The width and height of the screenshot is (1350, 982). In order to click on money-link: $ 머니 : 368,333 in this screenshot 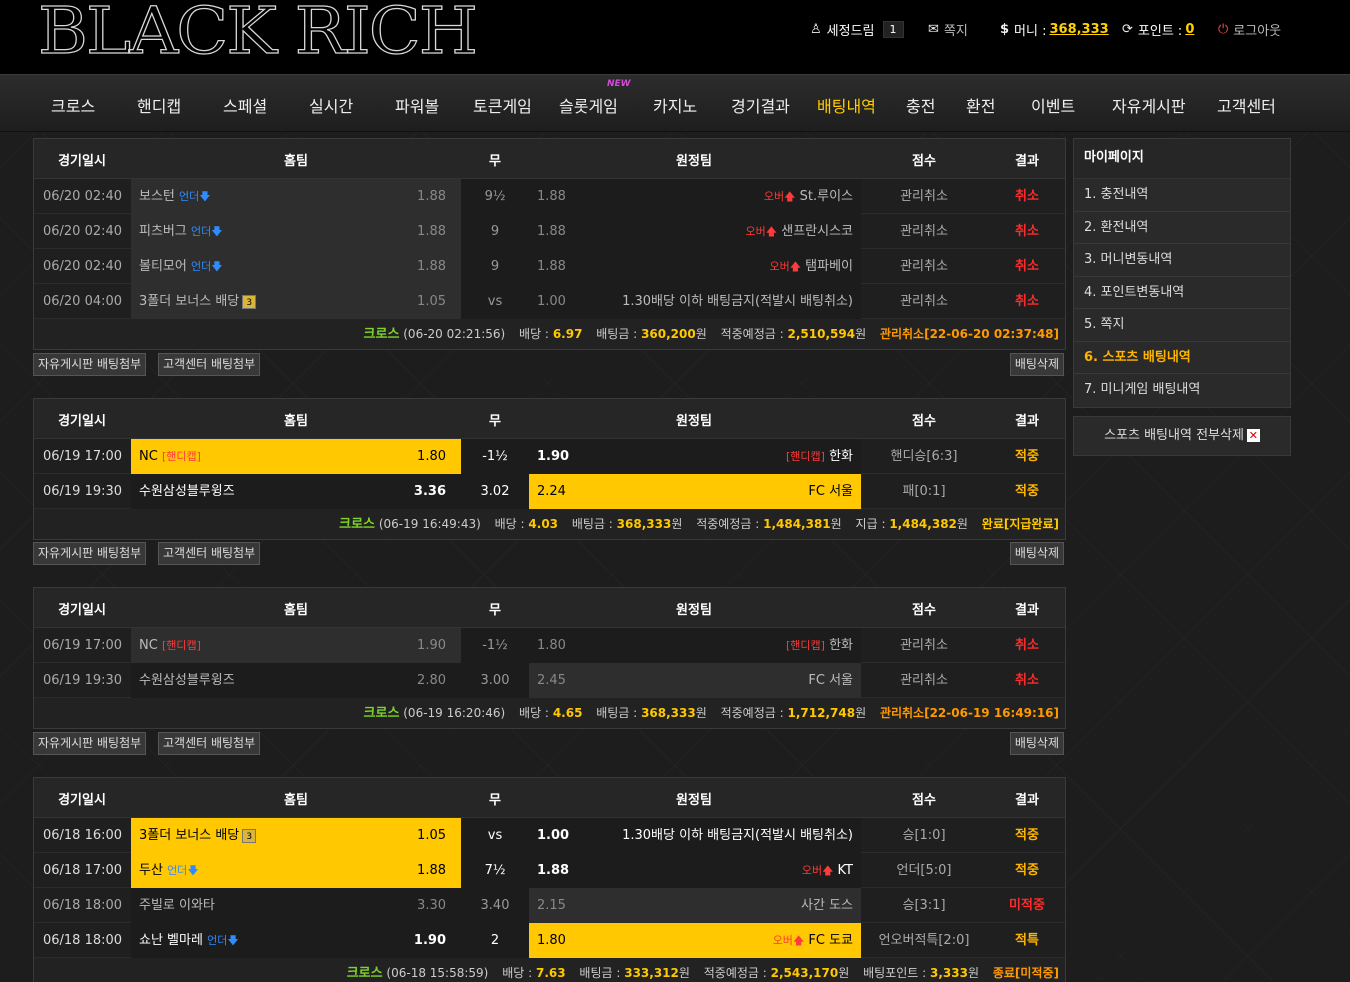, I will do `click(1054, 29)`.